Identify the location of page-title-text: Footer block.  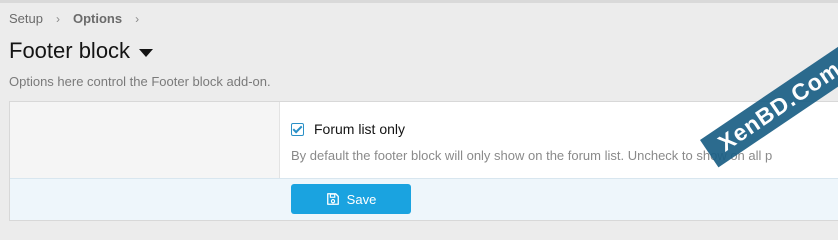
(70, 50).